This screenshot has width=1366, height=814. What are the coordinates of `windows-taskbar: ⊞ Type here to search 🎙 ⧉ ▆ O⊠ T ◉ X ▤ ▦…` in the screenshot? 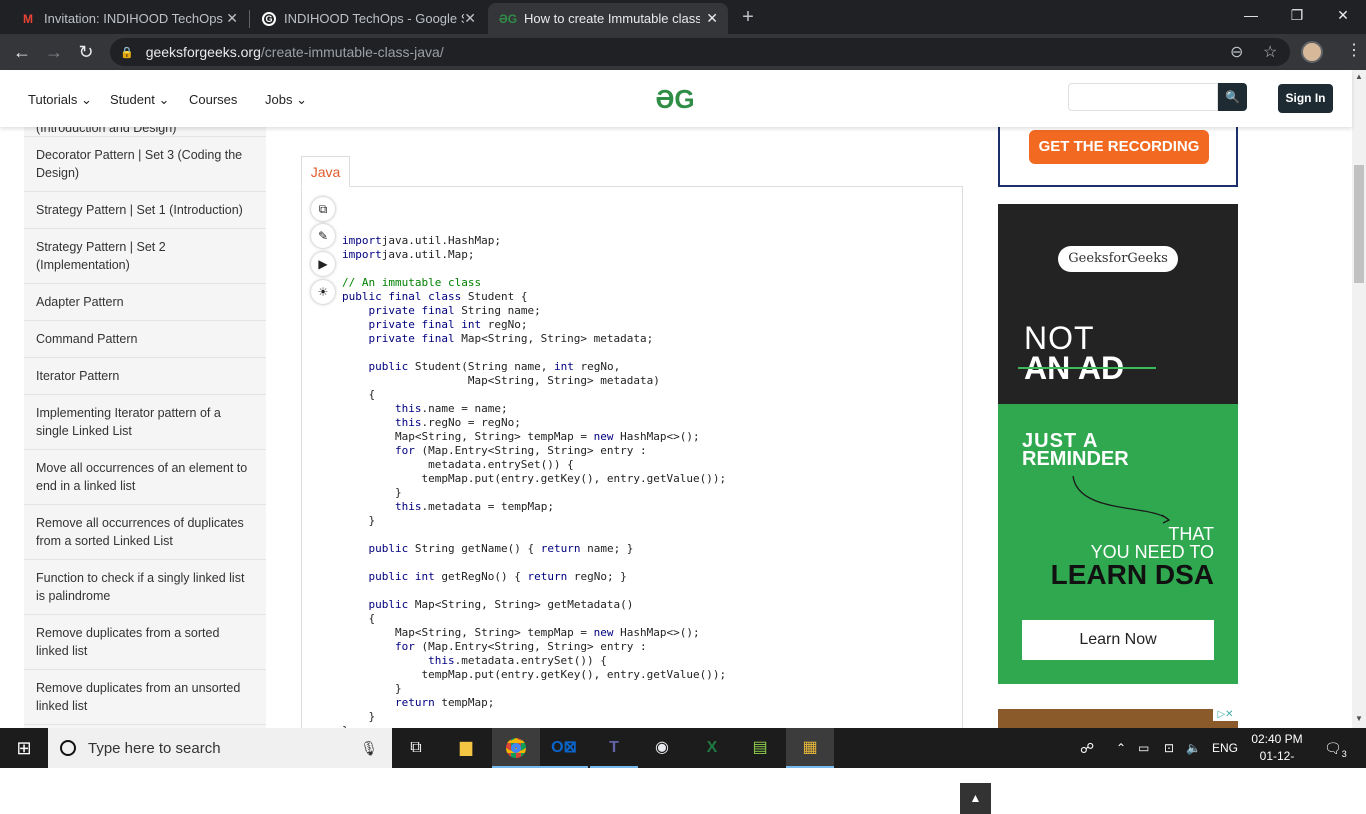 It's located at (683, 754).